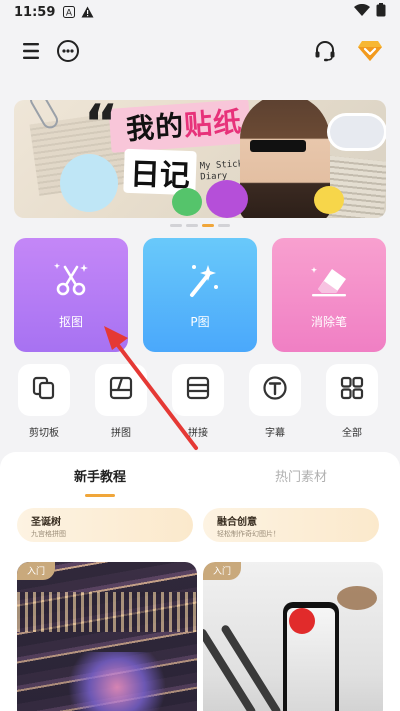 The image size is (400, 711). Describe the element at coordinates (35, 12) in the screenshot. I see `status-time: 11:59` at that location.